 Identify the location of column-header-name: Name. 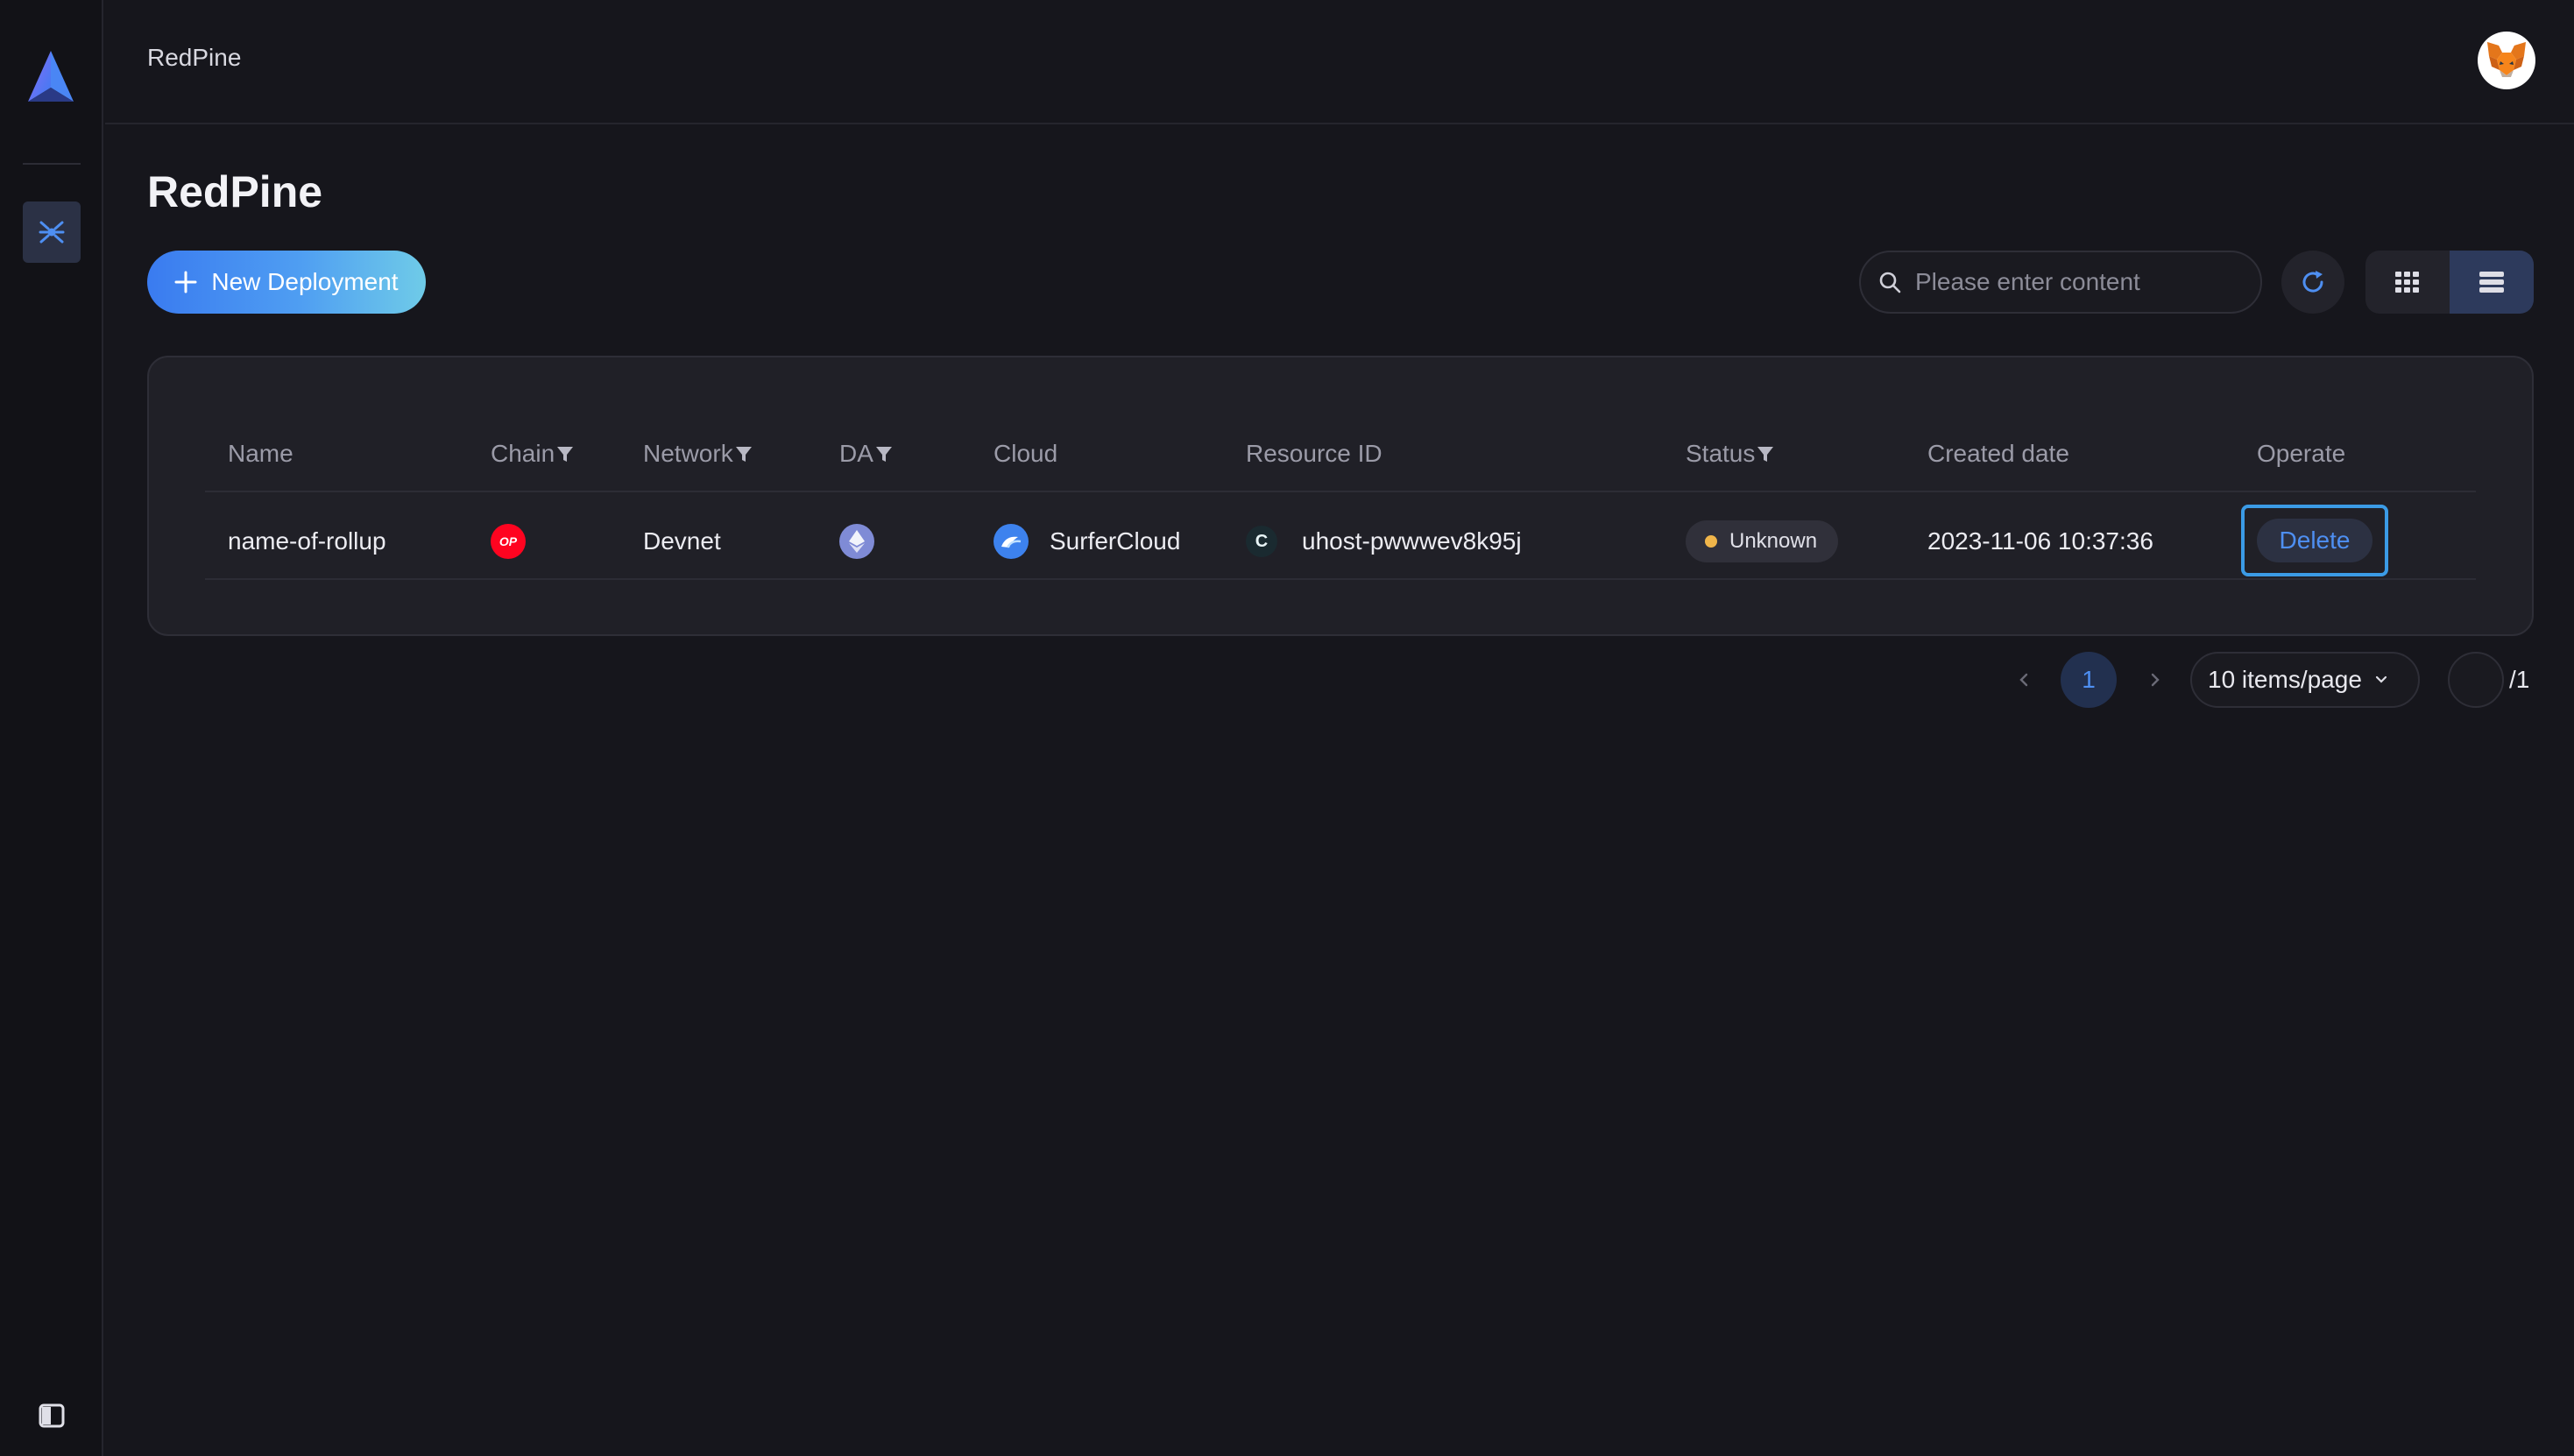
(260, 454).